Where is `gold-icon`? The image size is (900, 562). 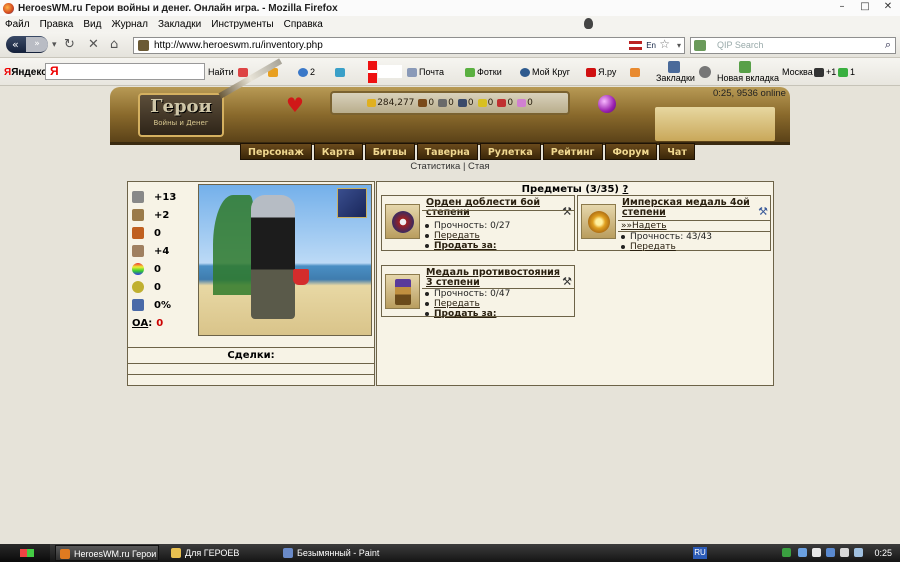 gold-icon is located at coordinates (372, 102).